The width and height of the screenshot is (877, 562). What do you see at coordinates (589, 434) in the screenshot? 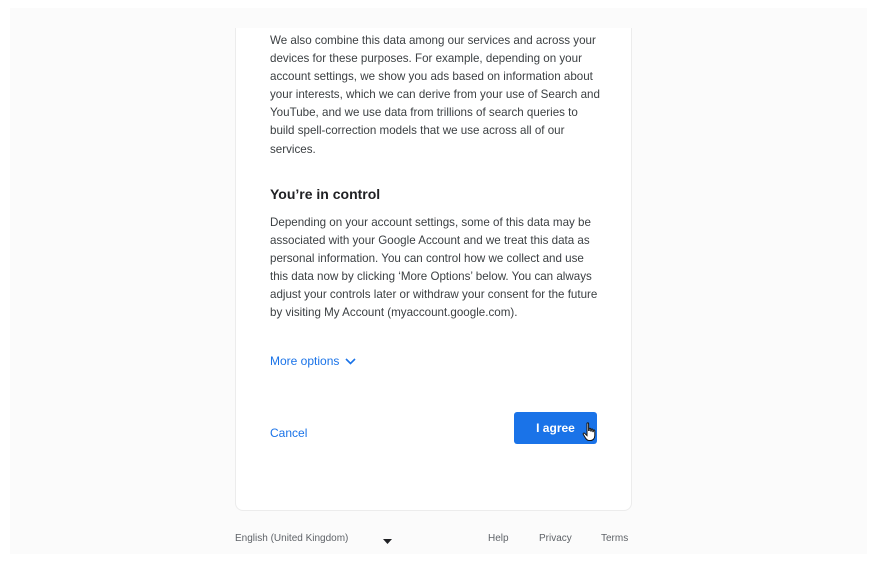
I see `hand-pointer-icon` at bounding box center [589, 434].